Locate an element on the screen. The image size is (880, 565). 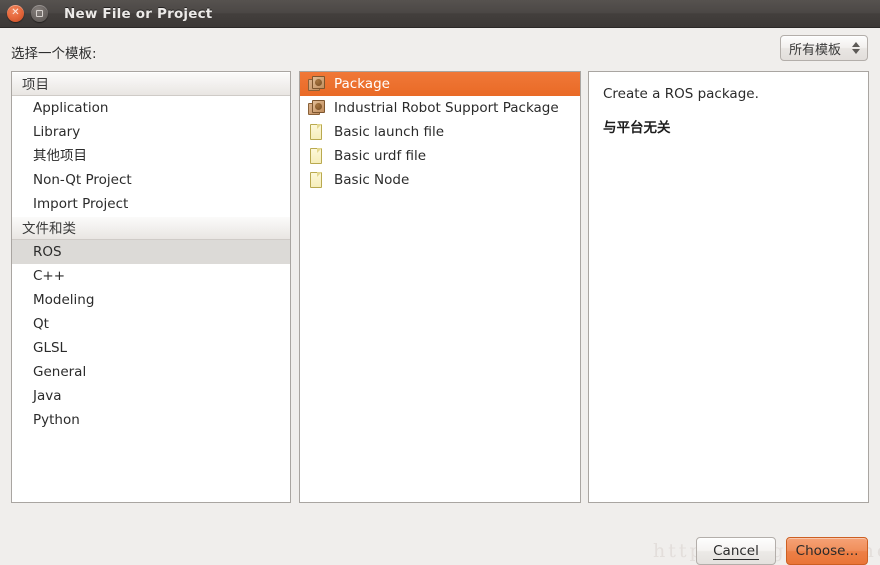
window-titlebar: ✕ New File or Project is located at coordinates (440, 14).